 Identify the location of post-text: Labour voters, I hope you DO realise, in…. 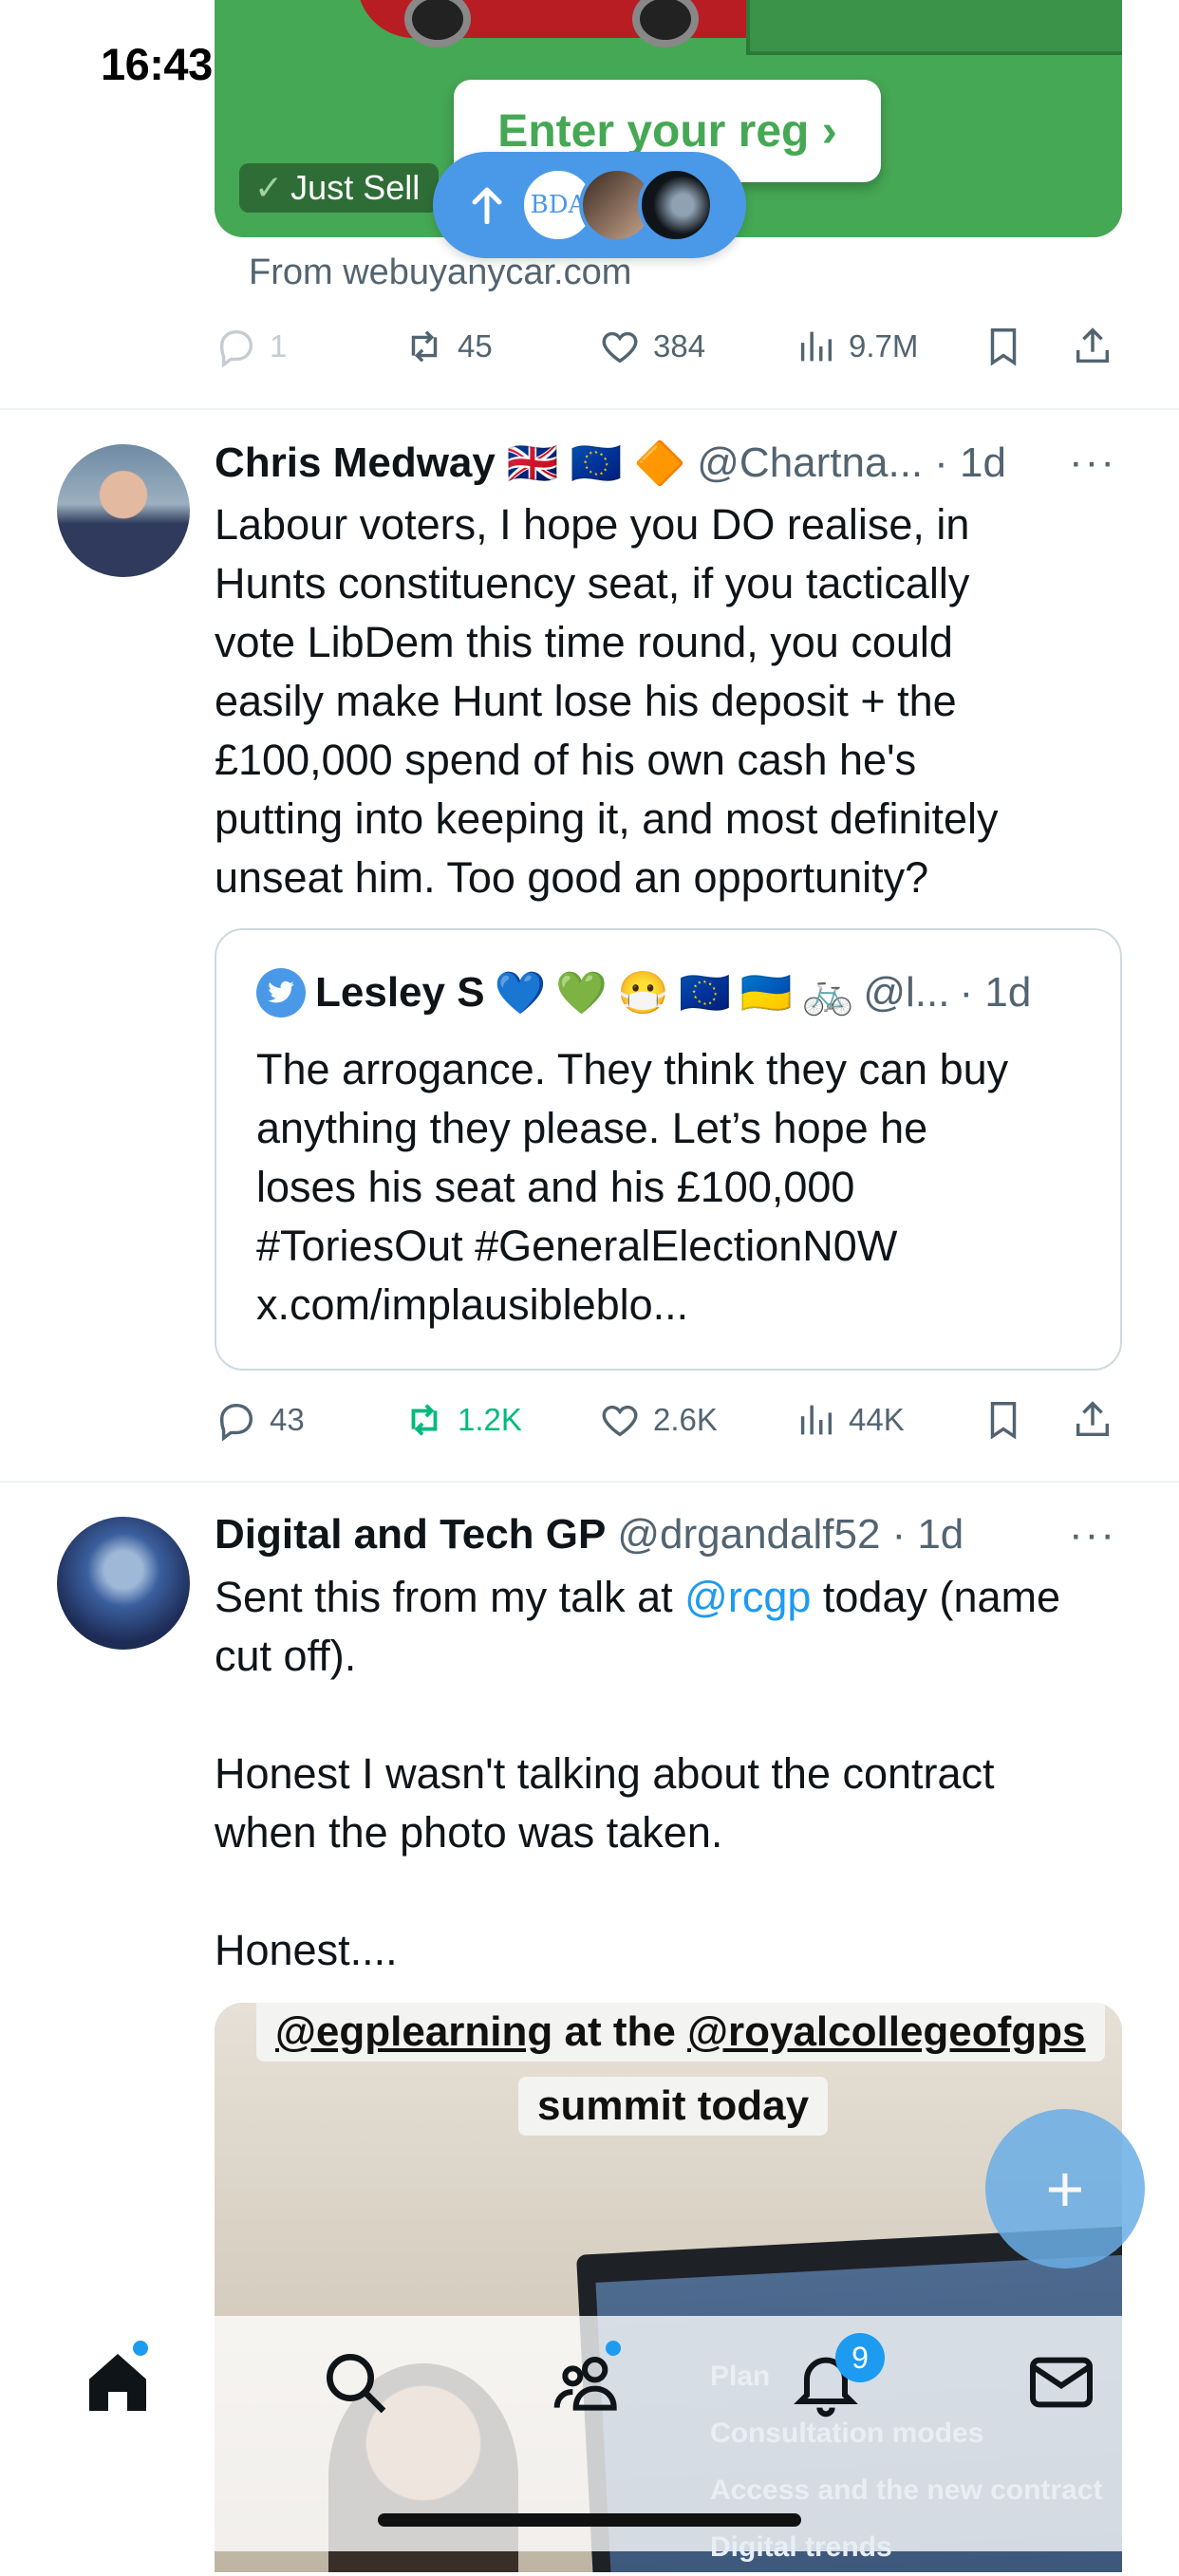
(661, 701).